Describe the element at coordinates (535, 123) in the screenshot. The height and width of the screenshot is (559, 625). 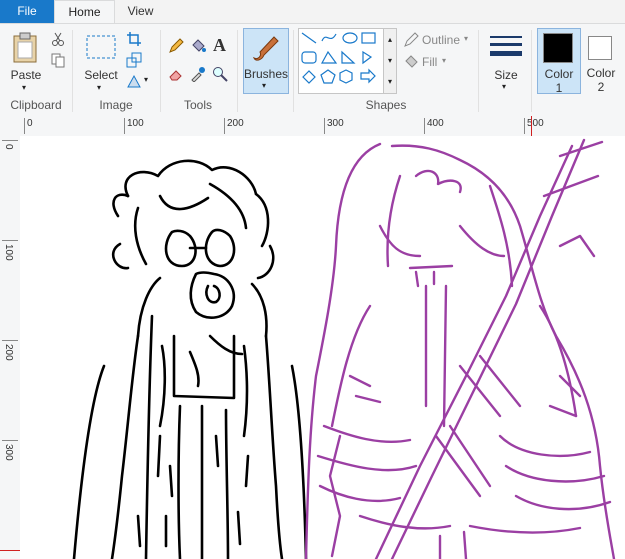
I see `ruler-label: 500` at that location.